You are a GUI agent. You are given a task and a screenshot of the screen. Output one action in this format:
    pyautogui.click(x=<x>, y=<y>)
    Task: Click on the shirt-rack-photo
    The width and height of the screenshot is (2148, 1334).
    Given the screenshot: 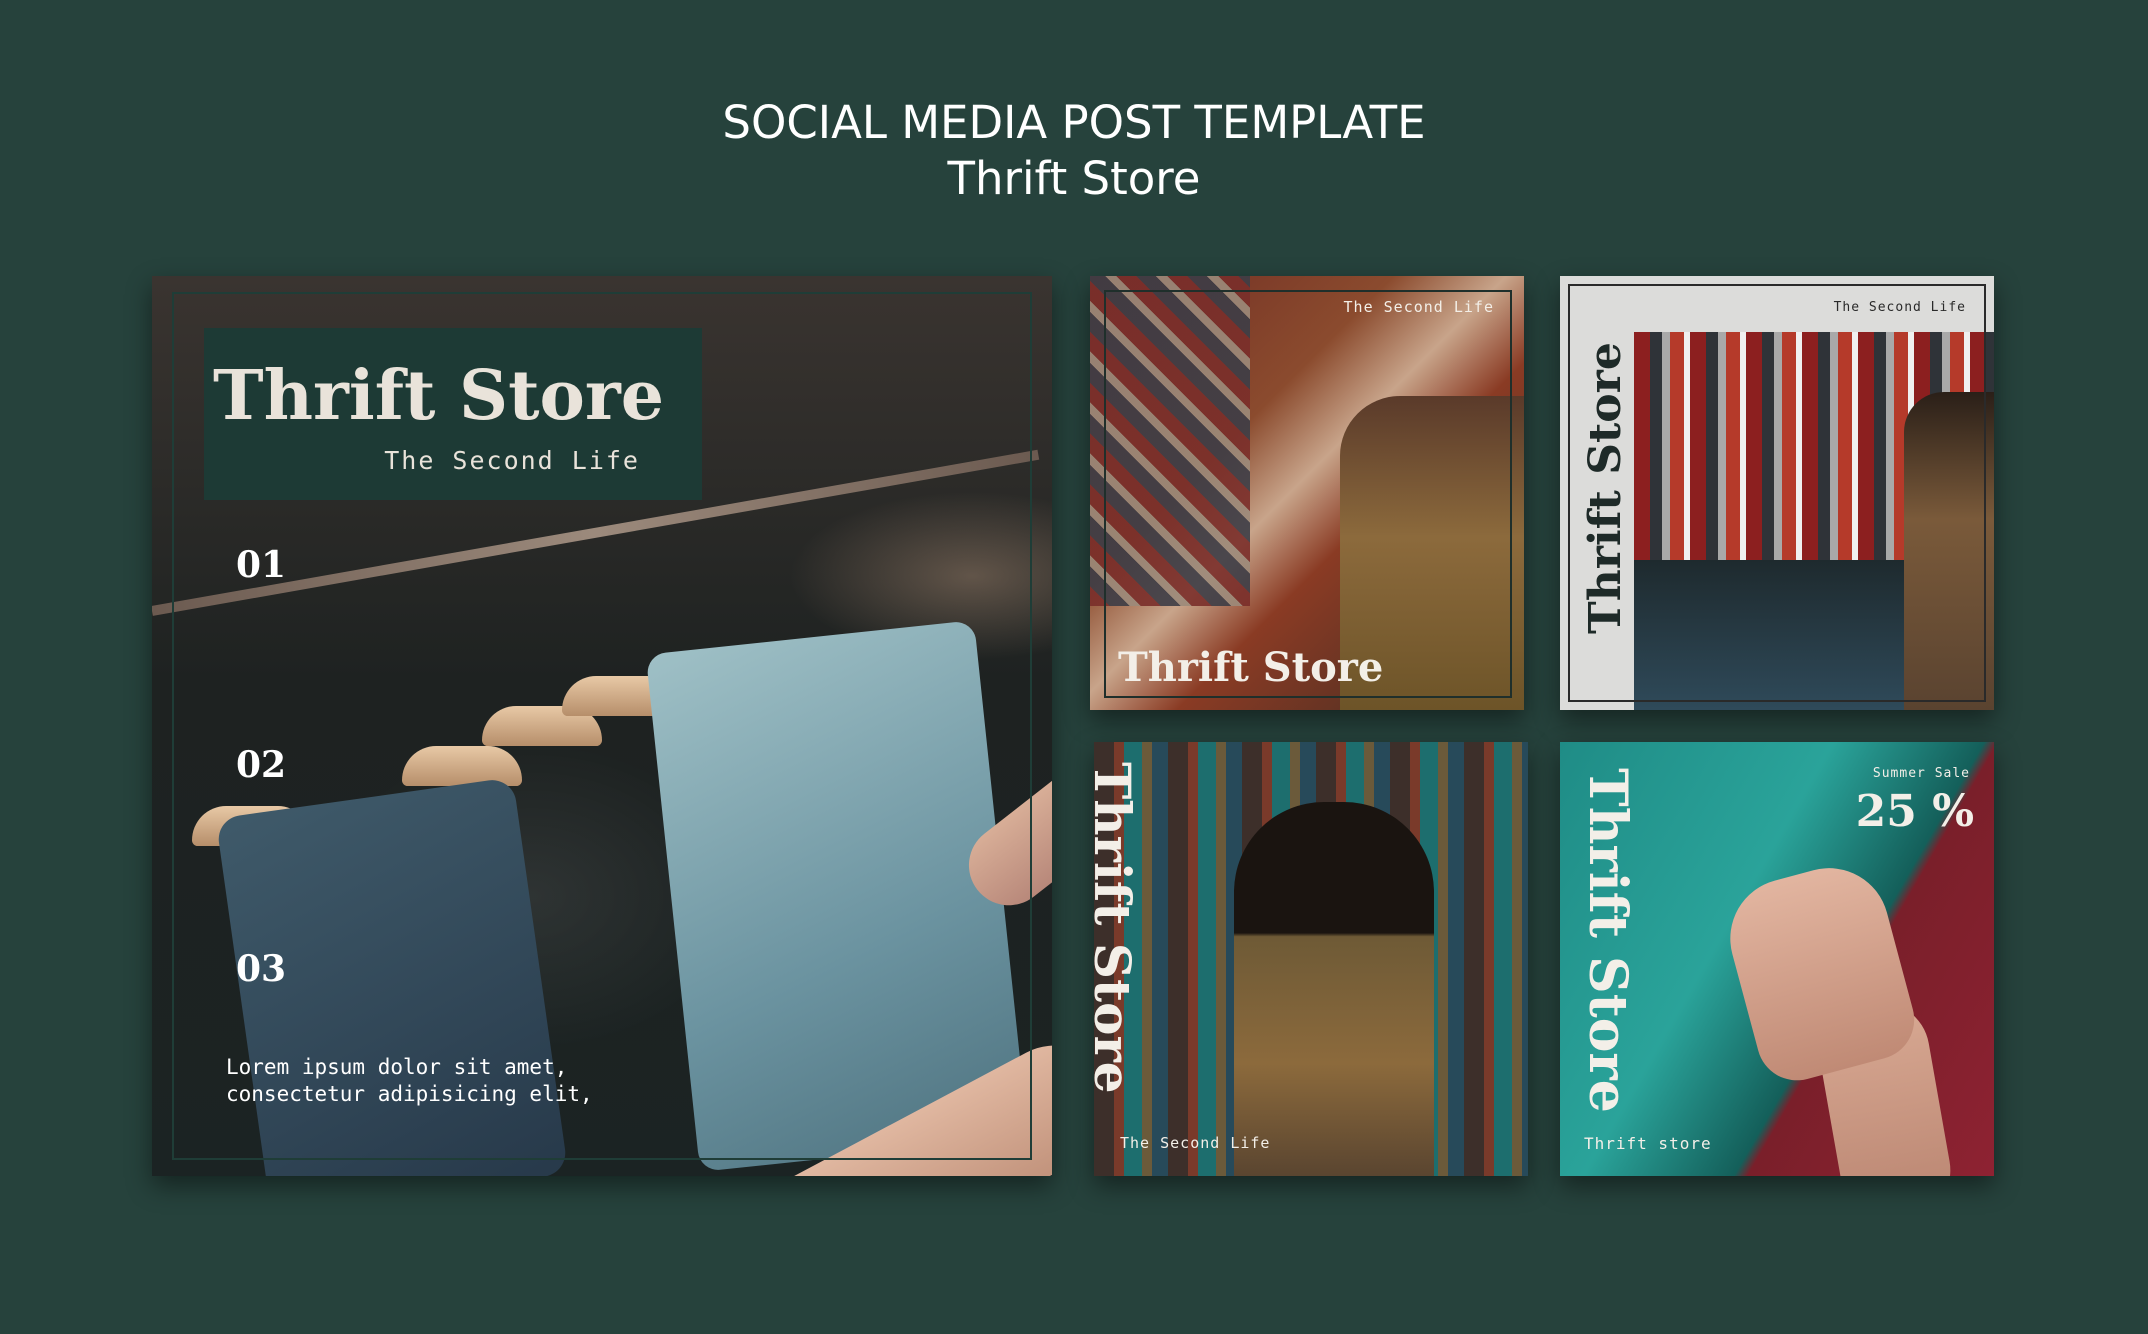 What is the action you would take?
    pyautogui.click(x=1311, y=959)
    